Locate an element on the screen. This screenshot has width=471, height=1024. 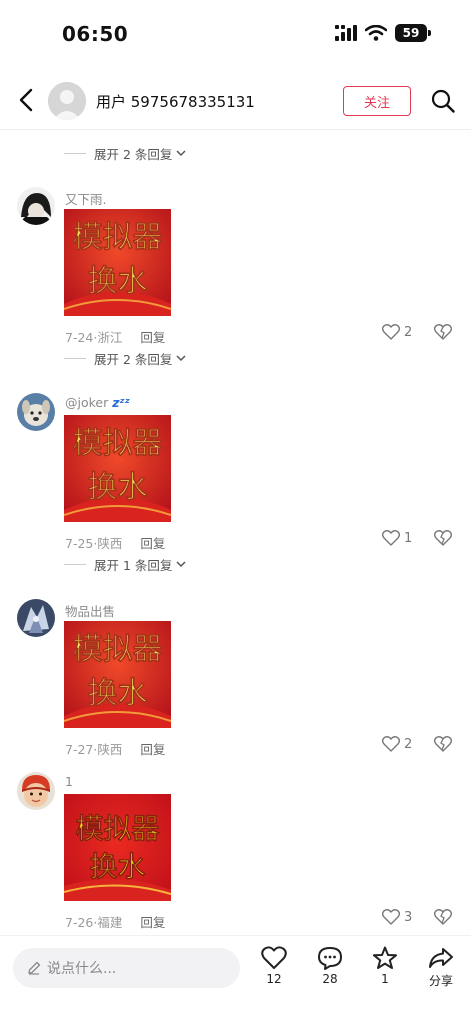
comment-date: 7-24 is located at coordinates (79, 337).